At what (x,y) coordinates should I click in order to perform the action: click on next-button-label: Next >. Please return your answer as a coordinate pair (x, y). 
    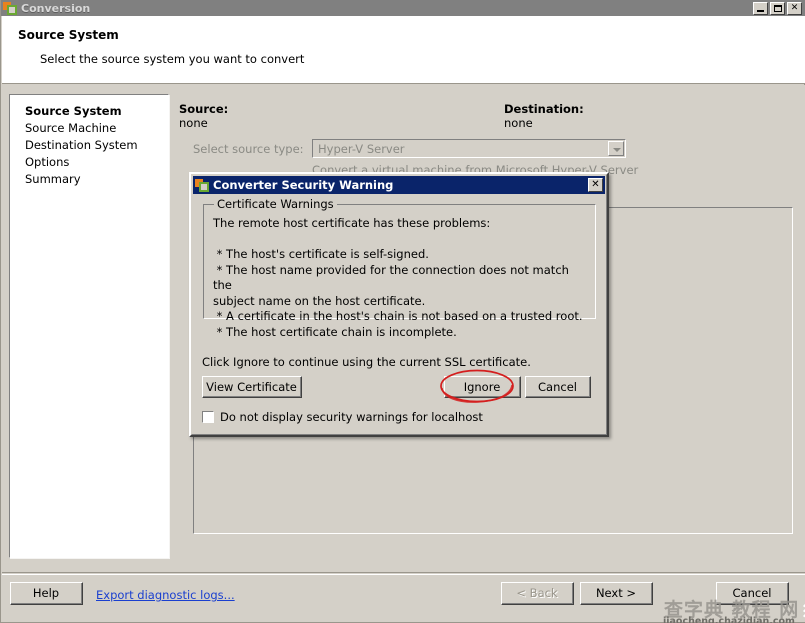
    Looking at the image, I should click on (616, 593).